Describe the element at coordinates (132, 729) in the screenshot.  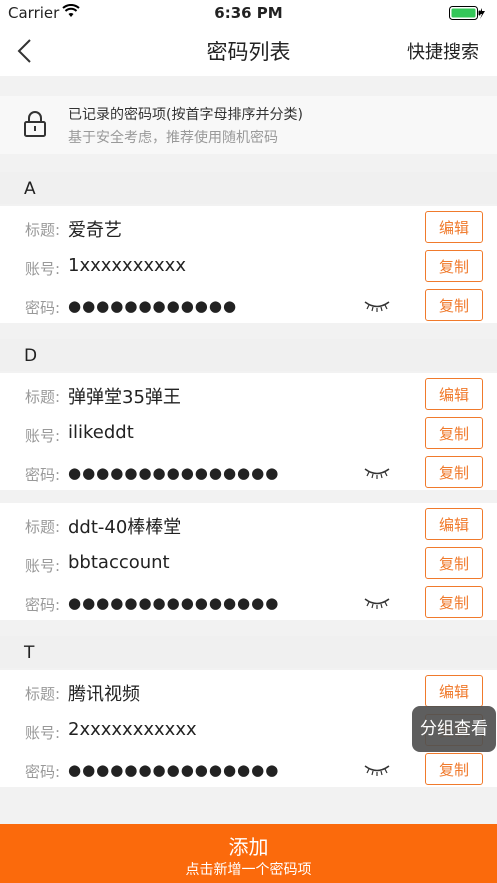
I see `entry-account: 2xxxxxxxxxxx` at that location.